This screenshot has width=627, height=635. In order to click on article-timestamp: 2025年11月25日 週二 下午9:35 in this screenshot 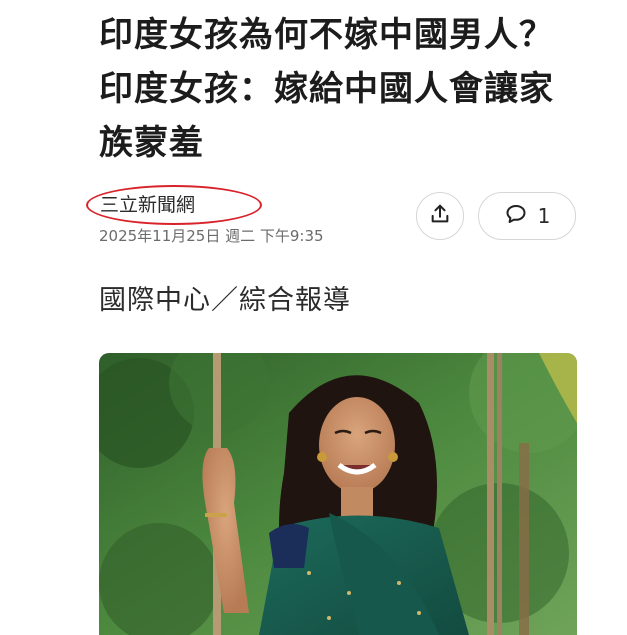, I will do `click(211, 236)`.